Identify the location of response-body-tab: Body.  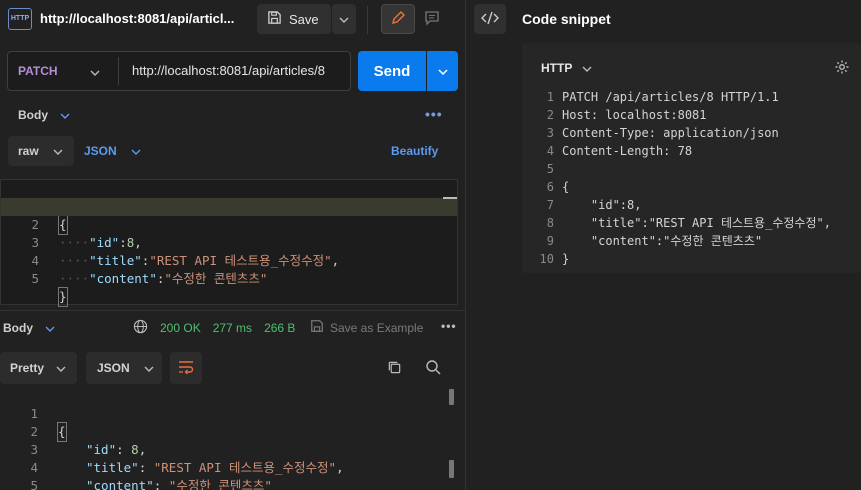
(29, 328).